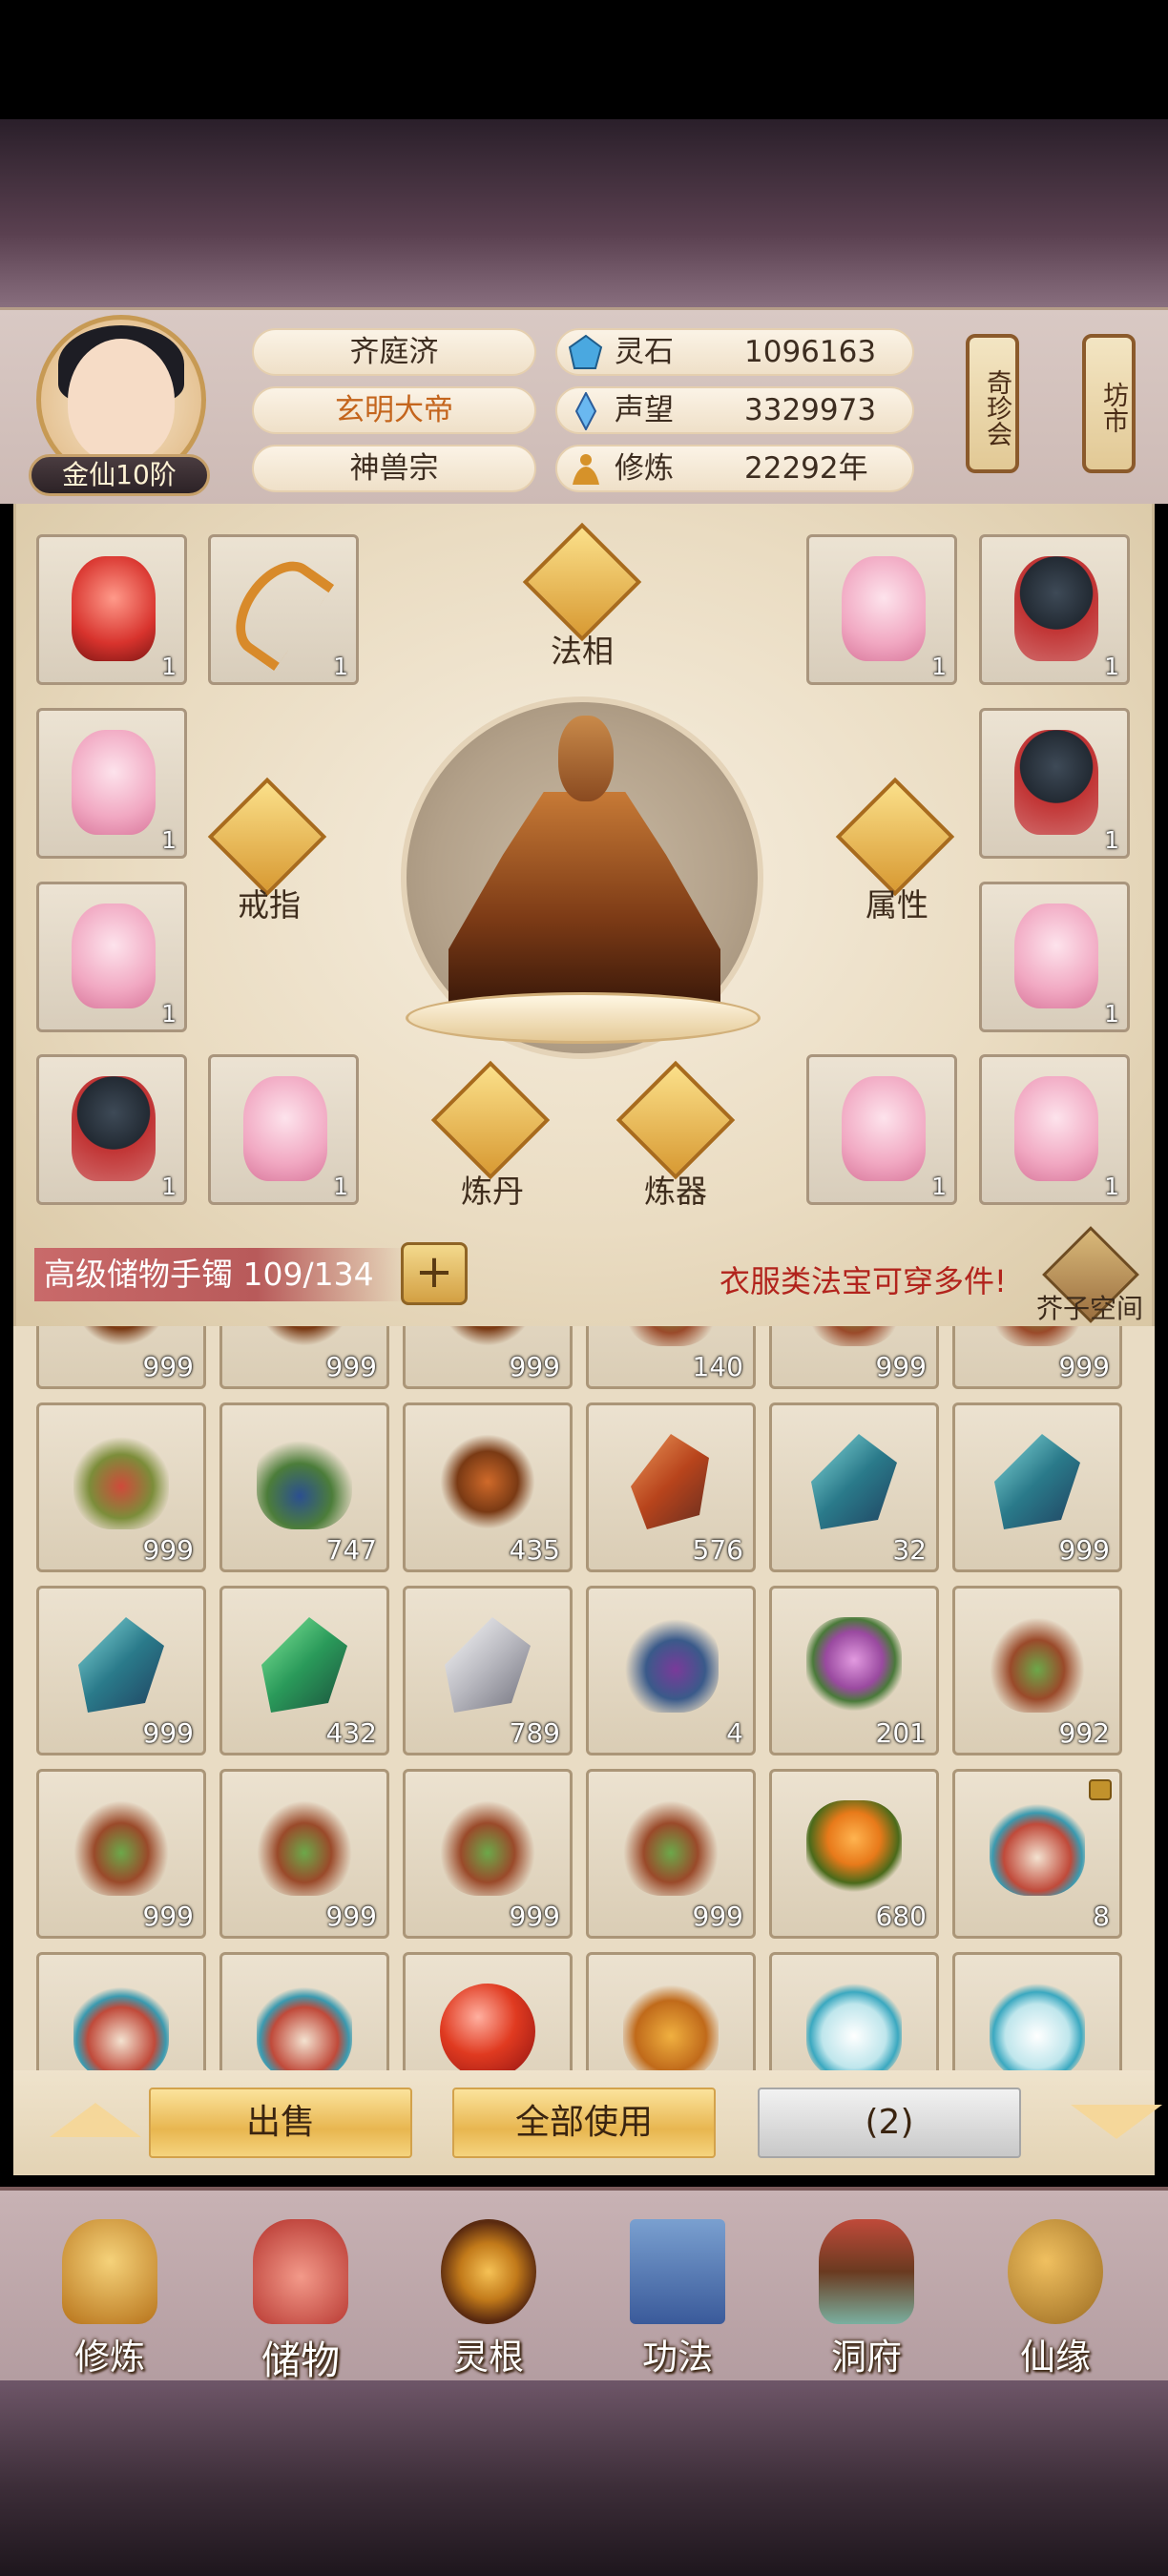 This screenshot has width=1168, height=2576. What do you see at coordinates (1116, 2122) in the screenshot?
I see `scroll-down-arrow-icon` at bounding box center [1116, 2122].